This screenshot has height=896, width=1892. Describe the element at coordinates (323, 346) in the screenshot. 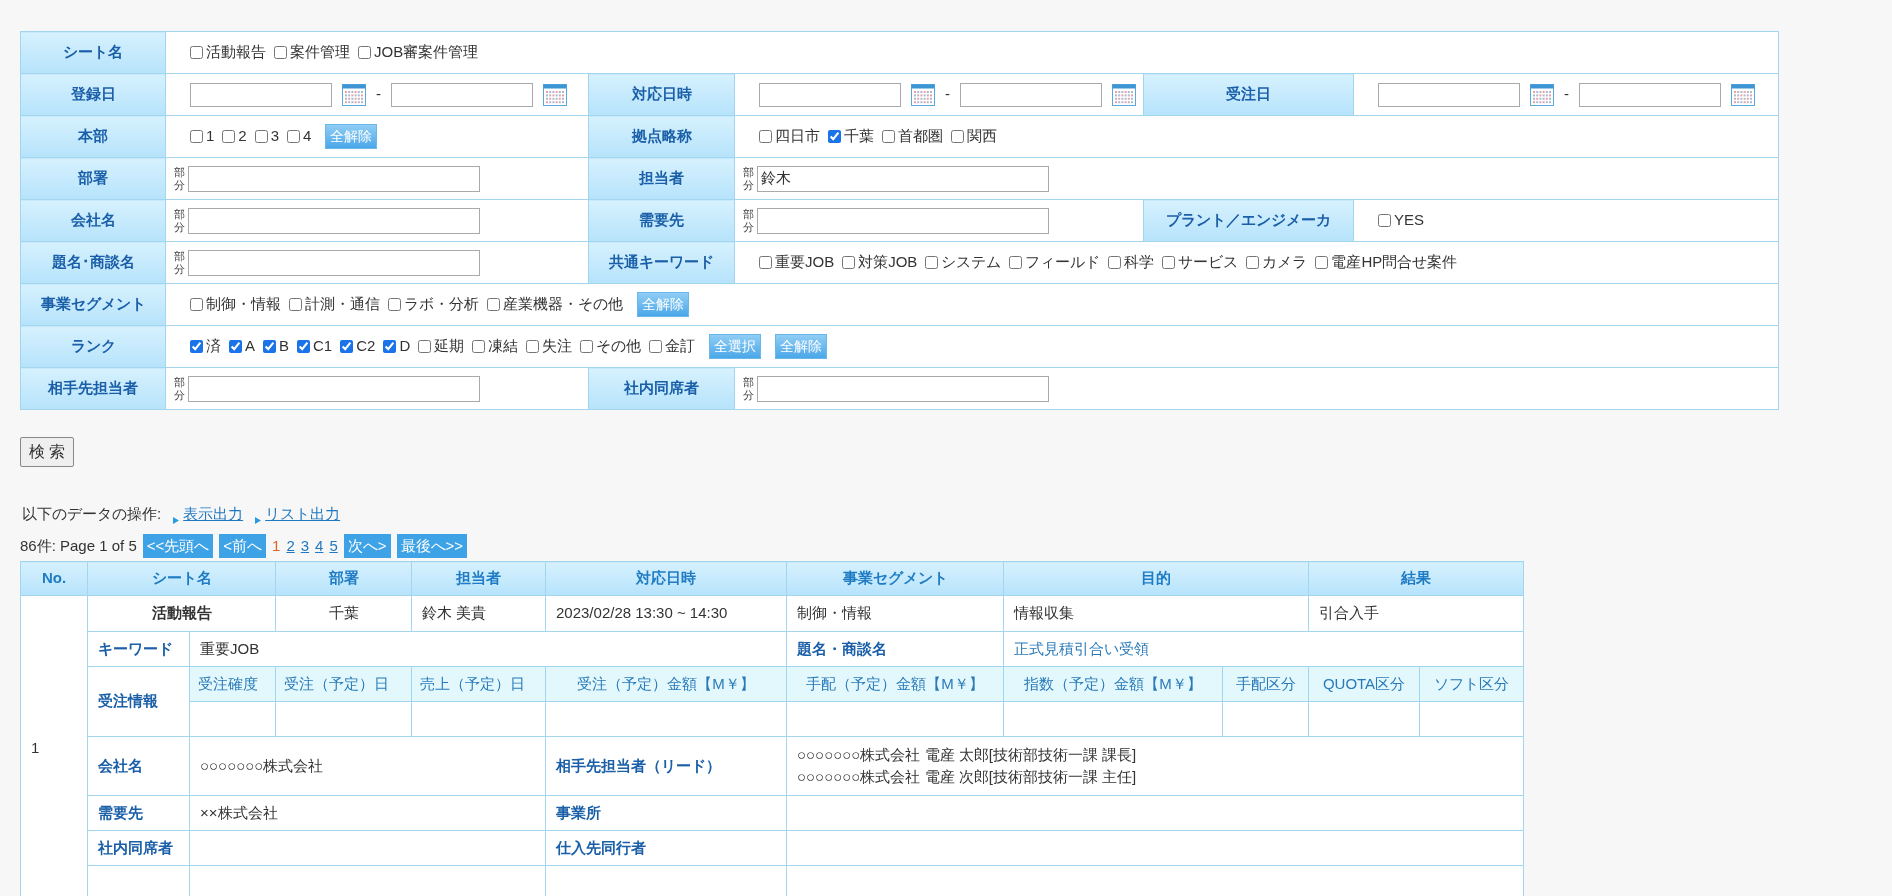

I see `checkbox-label: C1` at that location.